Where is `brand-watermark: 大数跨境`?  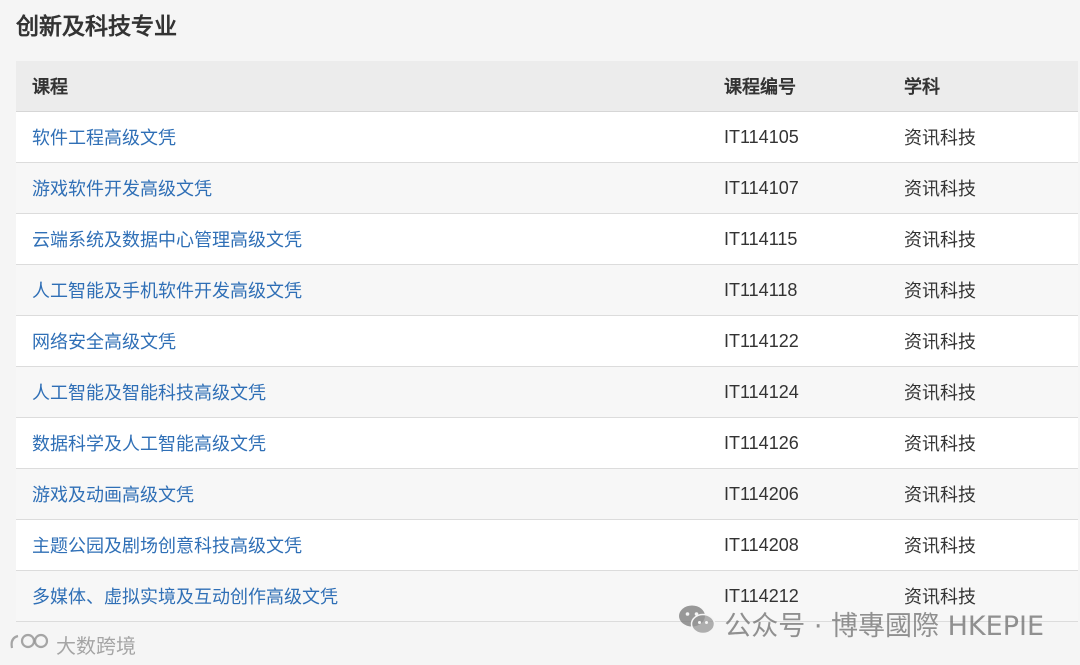
brand-watermark: 大数跨境 is located at coordinates (72, 644).